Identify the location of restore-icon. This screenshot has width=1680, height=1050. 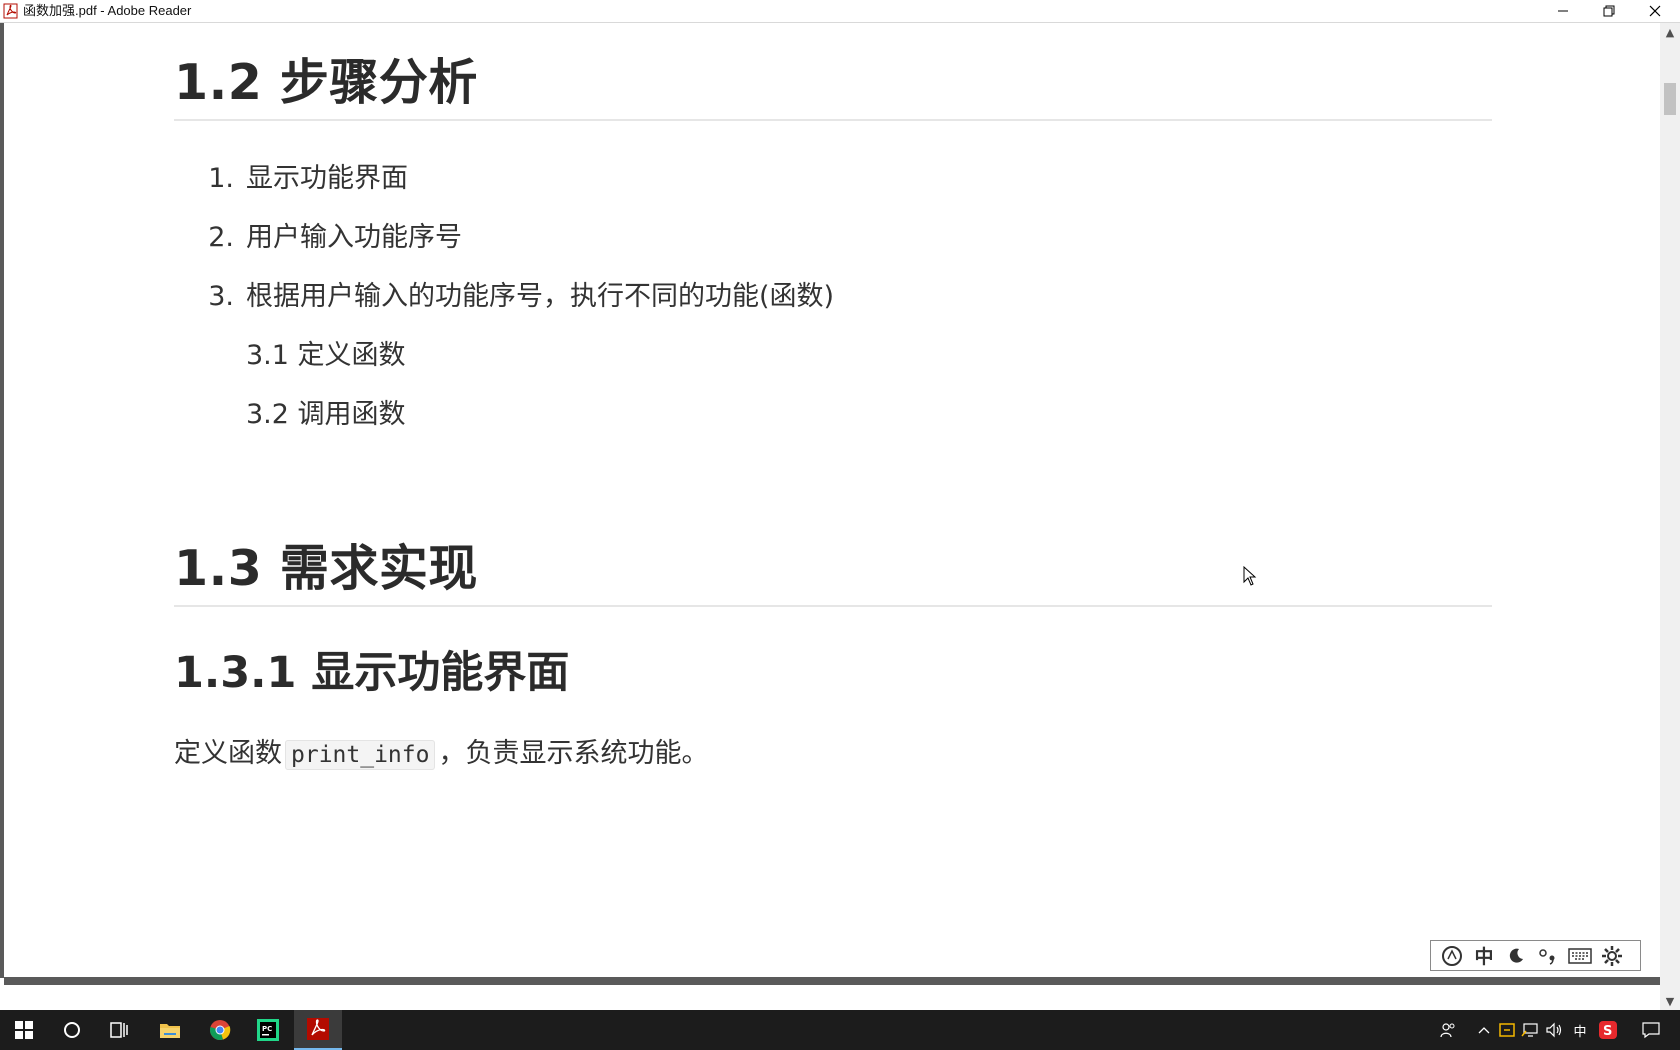
(1609, 11).